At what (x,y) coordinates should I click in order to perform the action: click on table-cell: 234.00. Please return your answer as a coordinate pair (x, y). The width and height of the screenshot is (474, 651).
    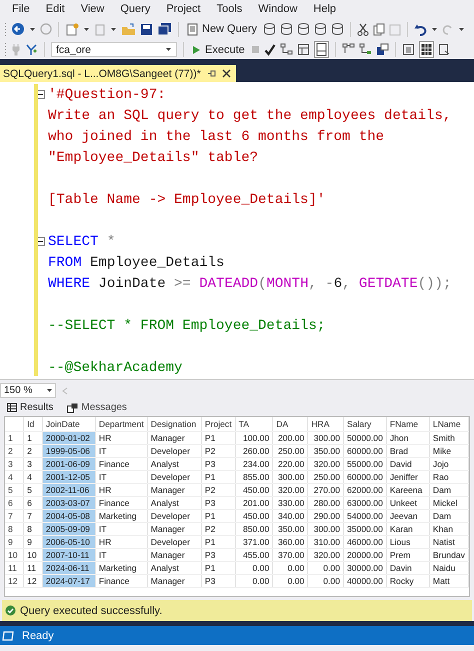
    Looking at the image, I should click on (254, 464).